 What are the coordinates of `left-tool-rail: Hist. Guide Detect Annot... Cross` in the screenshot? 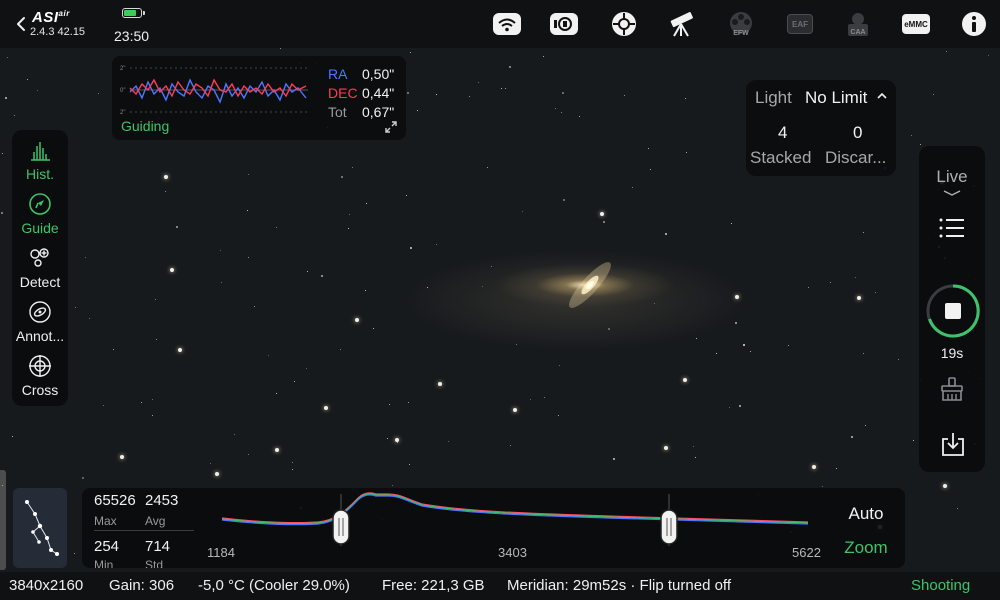 It's located at (40, 268).